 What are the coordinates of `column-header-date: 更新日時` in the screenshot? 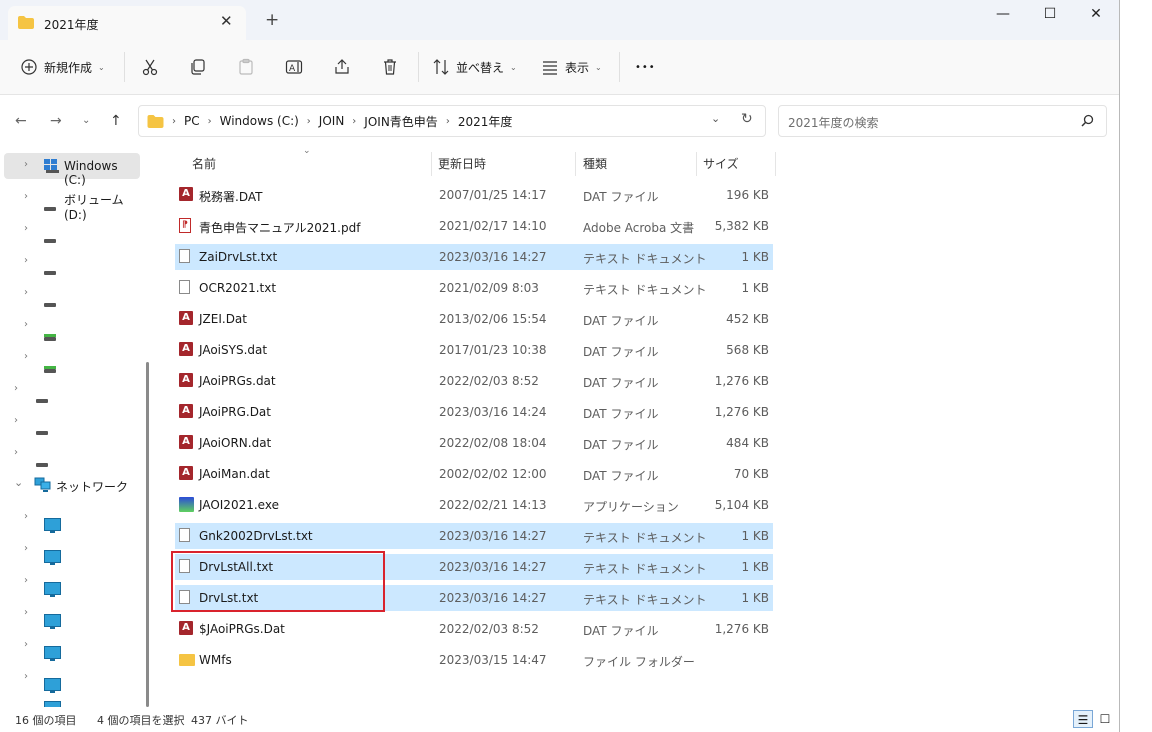 It's located at (462, 163).